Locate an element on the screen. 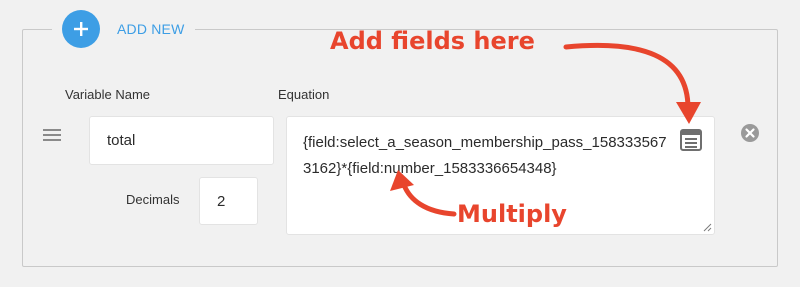 This screenshot has width=800, height=287. decimals-input: 2 is located at coordinates (228, 201).